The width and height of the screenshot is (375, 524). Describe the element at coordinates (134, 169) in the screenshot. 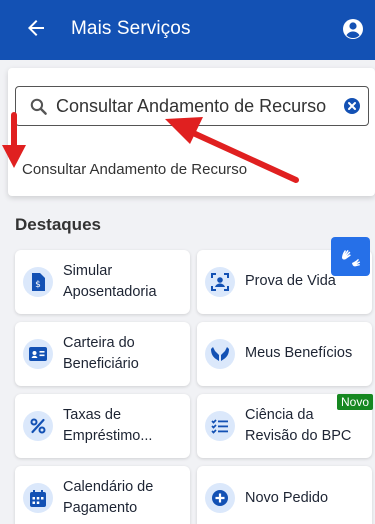

I see `suggestion-item: Consultar Andamento de Recurso` at that location.